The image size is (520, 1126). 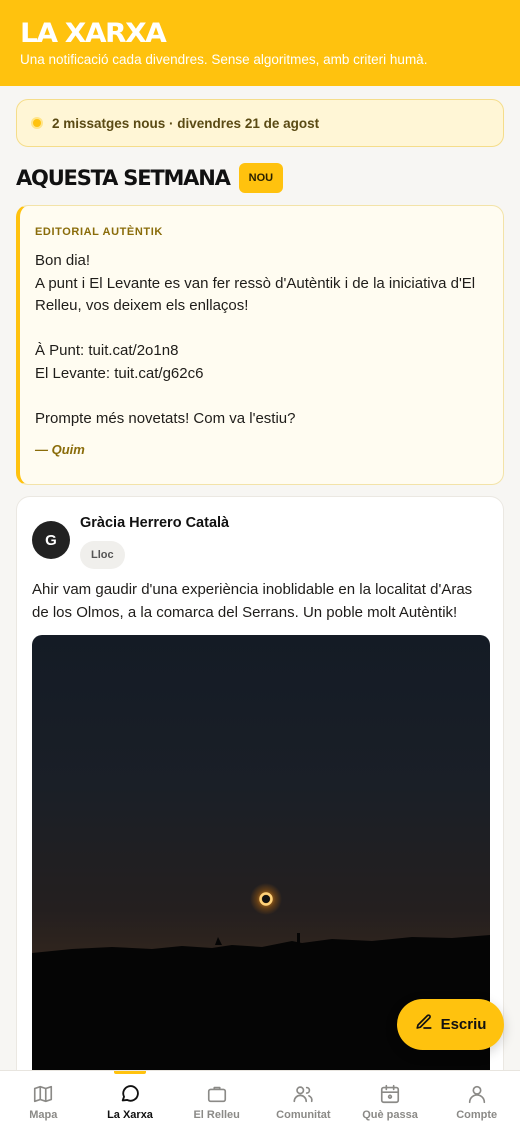 I want to click on editorial-link-levante: El Levante: tuit.cat/g62c6, so click(x=262, y=374).